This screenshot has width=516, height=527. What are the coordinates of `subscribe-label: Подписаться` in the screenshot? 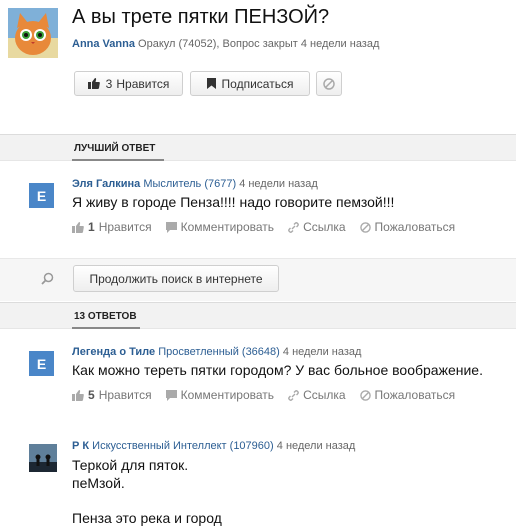 It's located at (257, 83).